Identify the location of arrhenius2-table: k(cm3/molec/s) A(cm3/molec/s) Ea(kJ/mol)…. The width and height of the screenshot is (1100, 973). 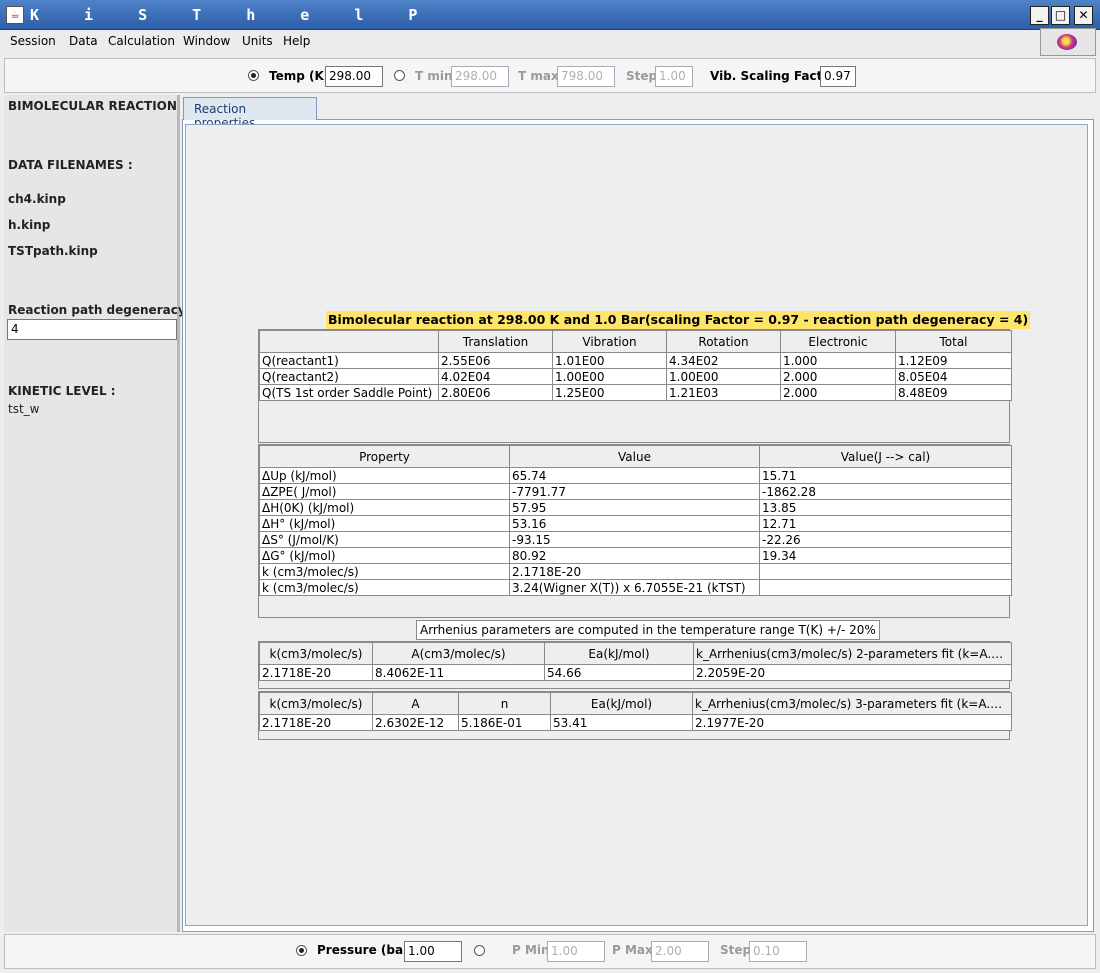
(635, 661).